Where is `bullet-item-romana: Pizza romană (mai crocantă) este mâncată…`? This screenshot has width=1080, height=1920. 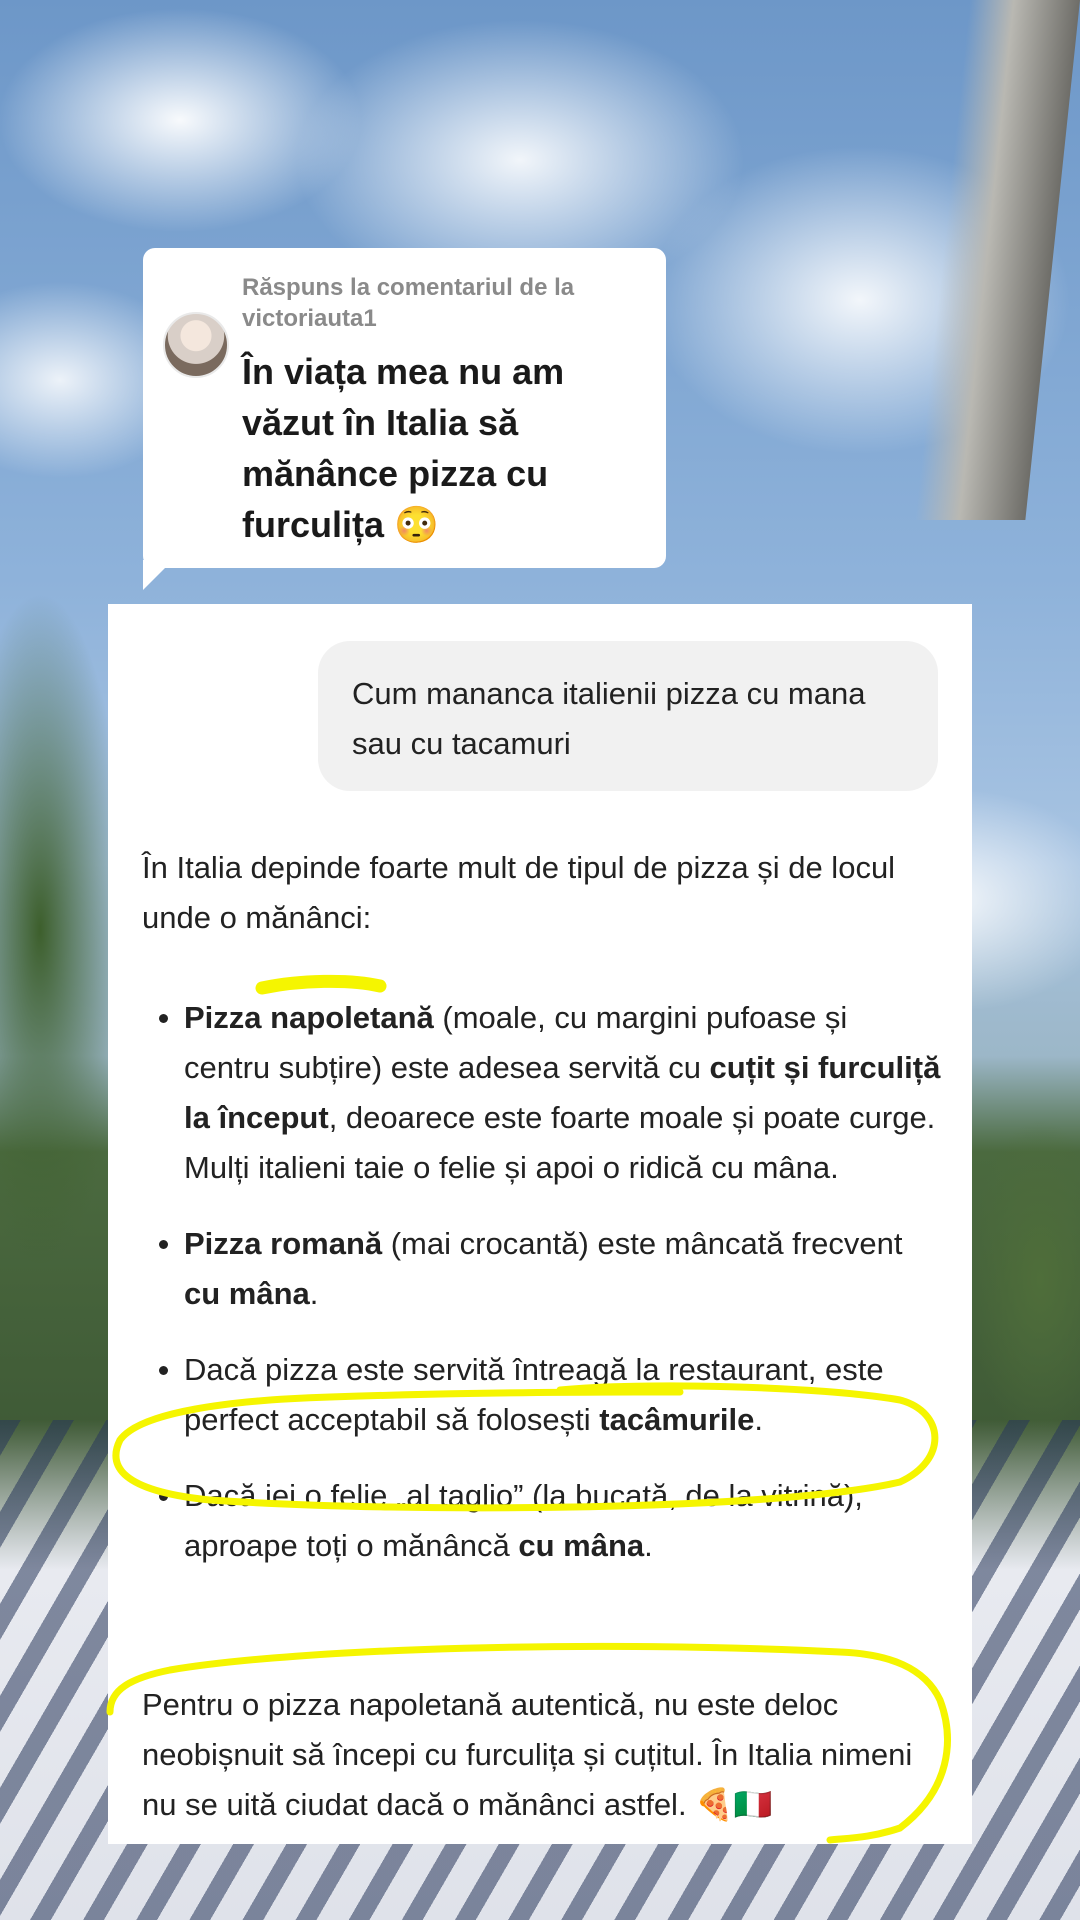 bullet-item-romana: Pizza romană (mai crocantă) este mâncată… is located at coordinates (542, 1269).